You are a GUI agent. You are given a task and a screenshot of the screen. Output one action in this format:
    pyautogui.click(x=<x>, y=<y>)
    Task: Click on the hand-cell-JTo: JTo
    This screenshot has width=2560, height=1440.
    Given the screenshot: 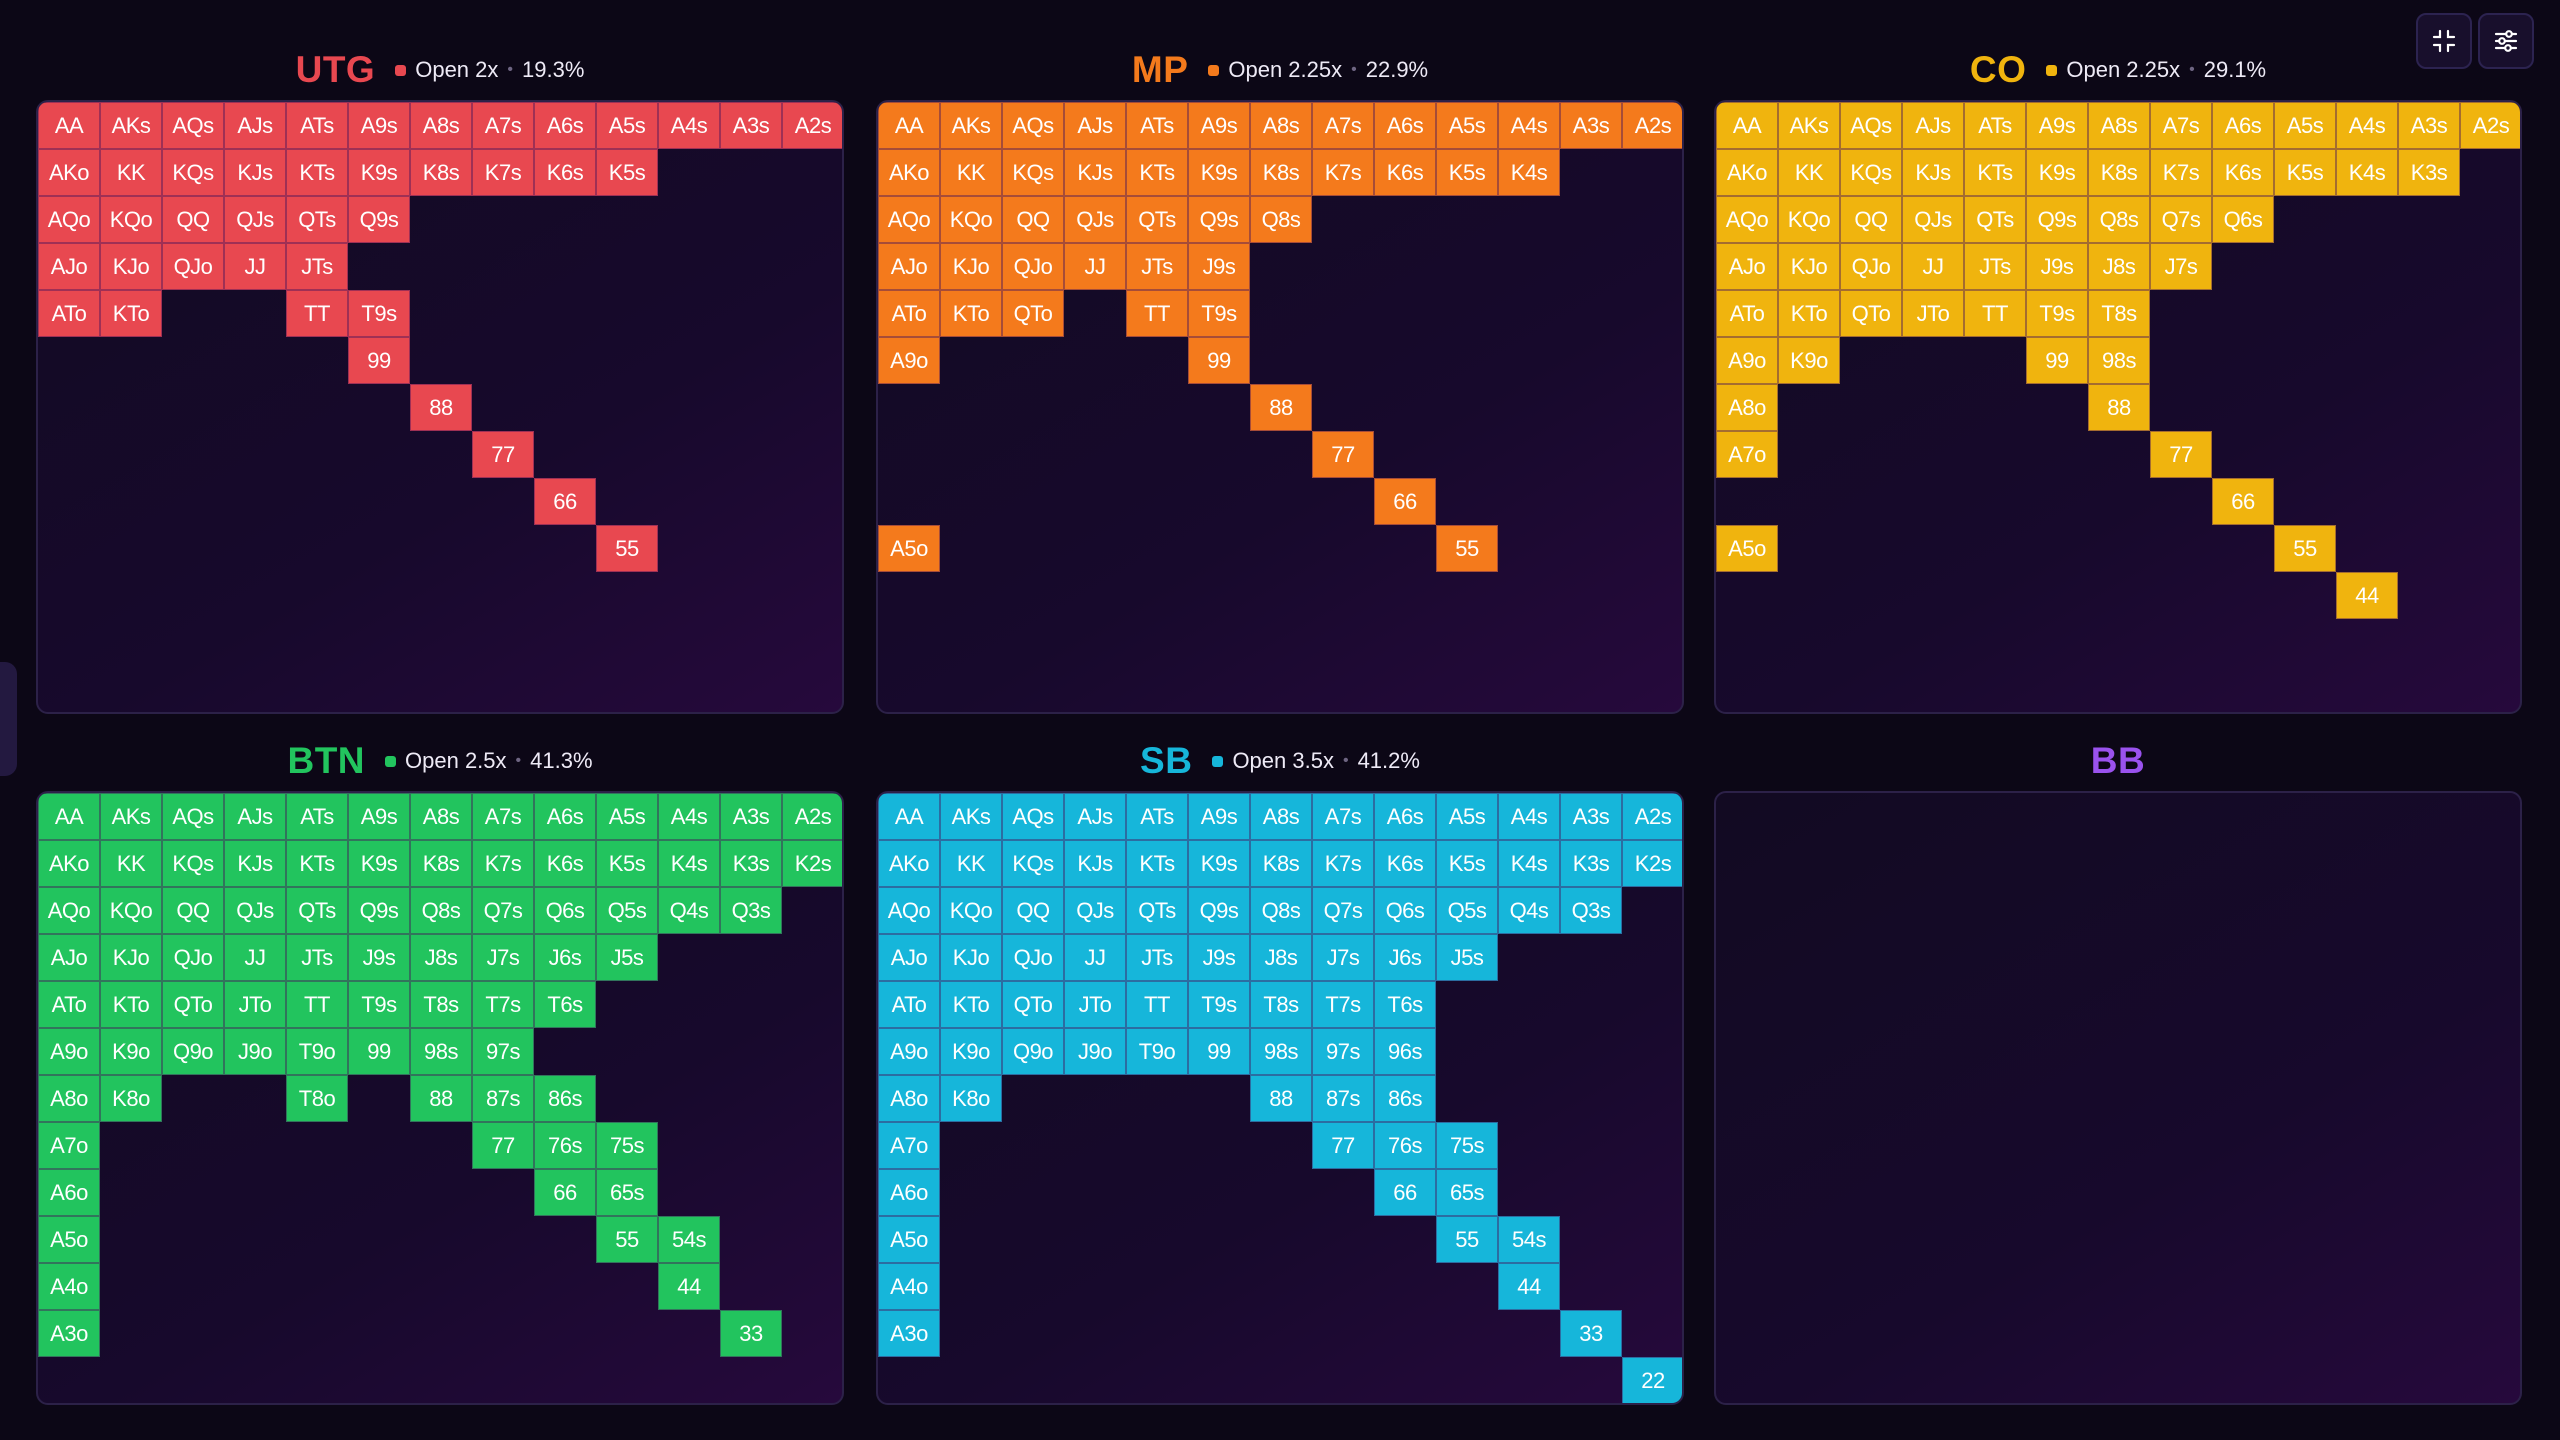 What is the action you would take?
    pyautogui.click(x=255, y=1004)
    